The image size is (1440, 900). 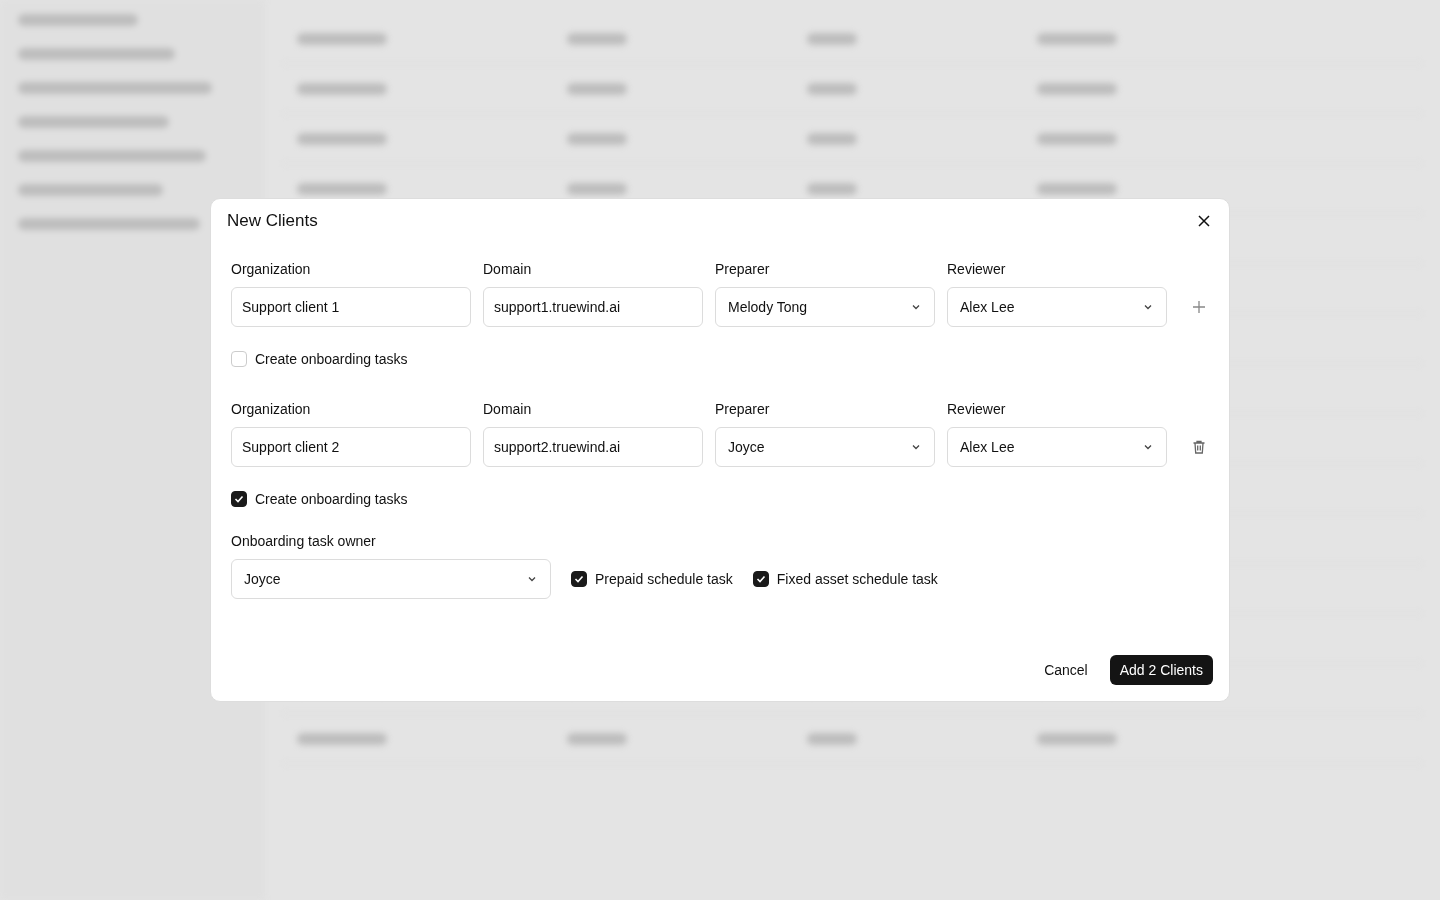 What do you see at coordinates (652, 579) in the screenshot?
I see `checkbox: Prepaid schedule task` at bounding box center [652, 579].